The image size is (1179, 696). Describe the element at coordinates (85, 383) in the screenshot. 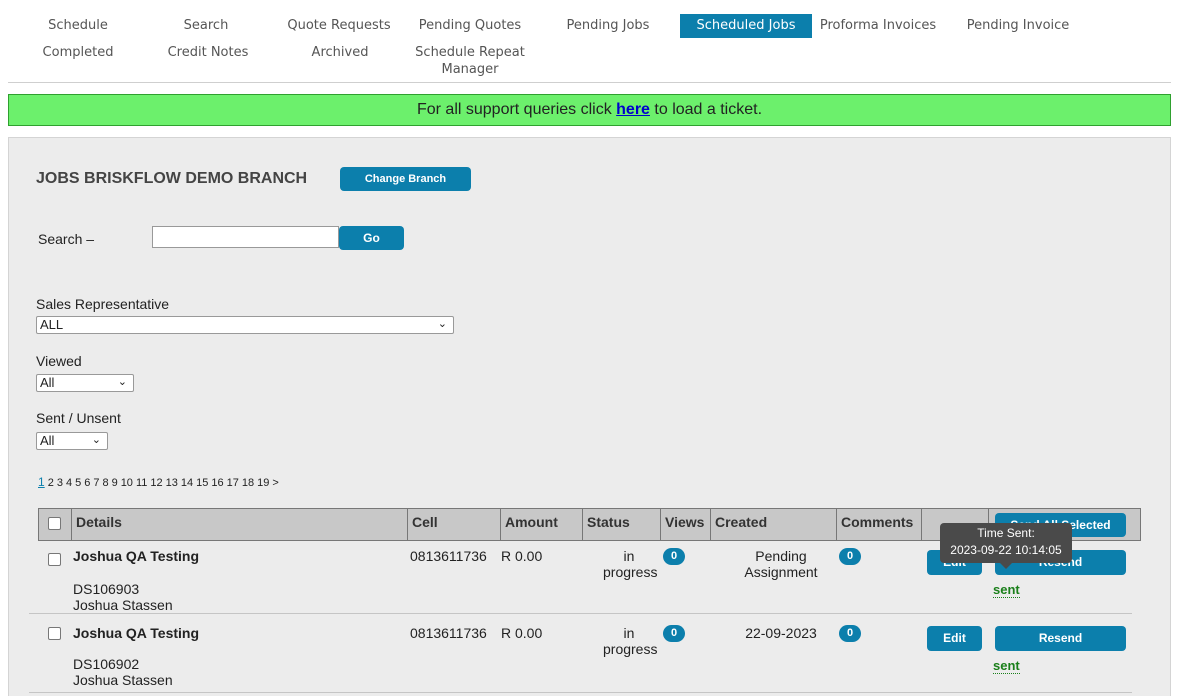

I see `viewed-select: All ⌄` at that location.